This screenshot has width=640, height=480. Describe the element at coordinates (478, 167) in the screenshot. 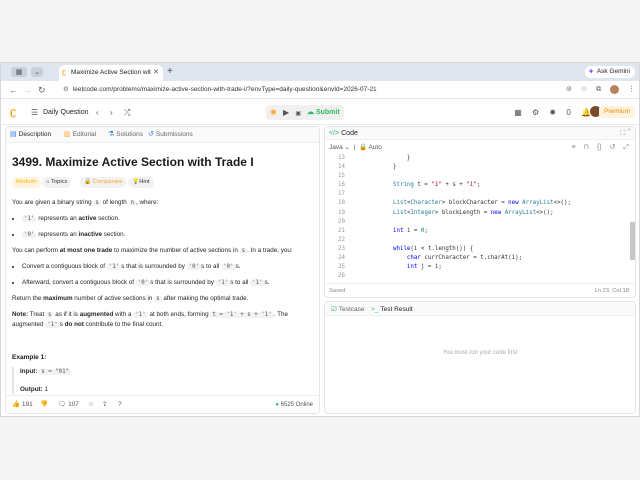

I see `code-line: 14 }` at that location.